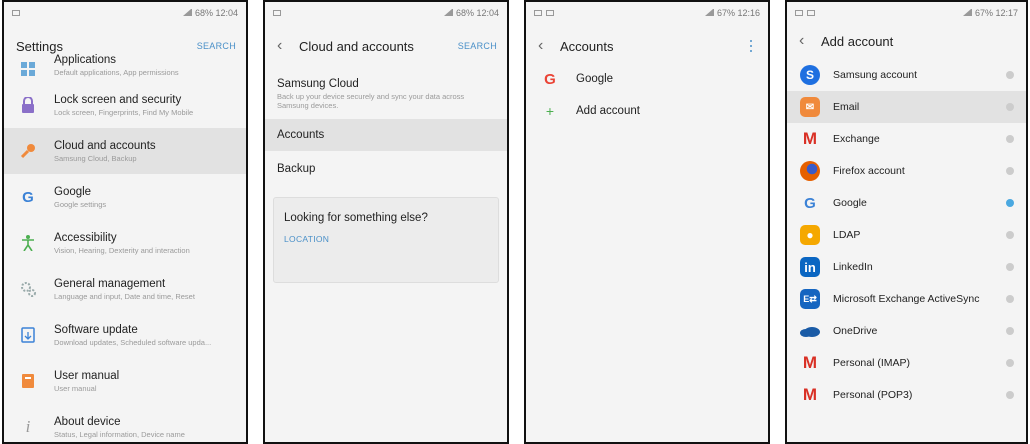 The width and height of the screenshot is (1030, 444). I want to click on item-title: Lock screen and security, so click(118, 99).